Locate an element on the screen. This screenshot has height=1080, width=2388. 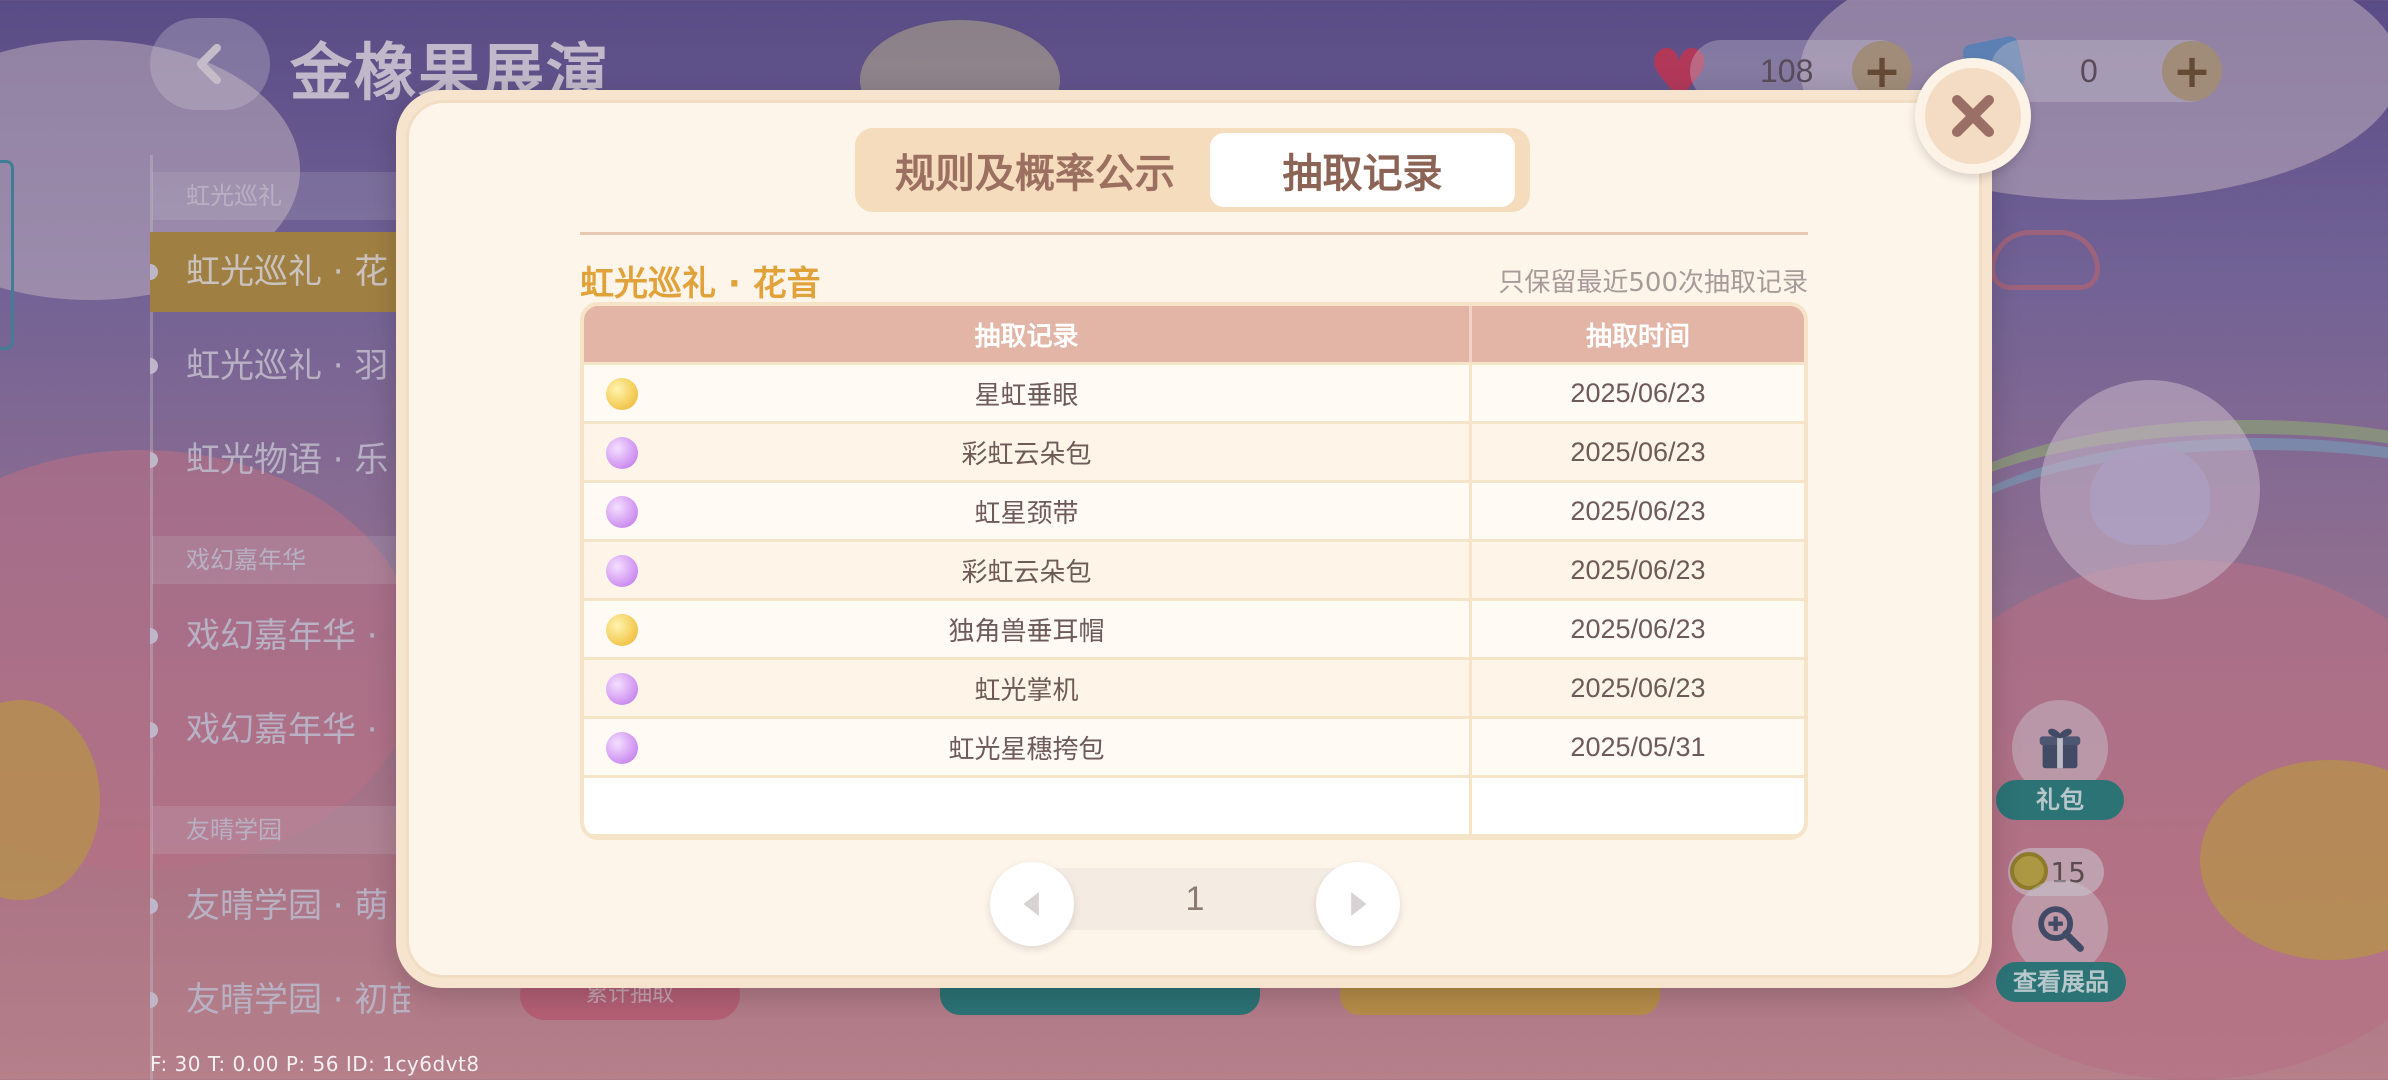
record-cell: 独角兽垂耳帽 is located at coordinates (1026, 629).